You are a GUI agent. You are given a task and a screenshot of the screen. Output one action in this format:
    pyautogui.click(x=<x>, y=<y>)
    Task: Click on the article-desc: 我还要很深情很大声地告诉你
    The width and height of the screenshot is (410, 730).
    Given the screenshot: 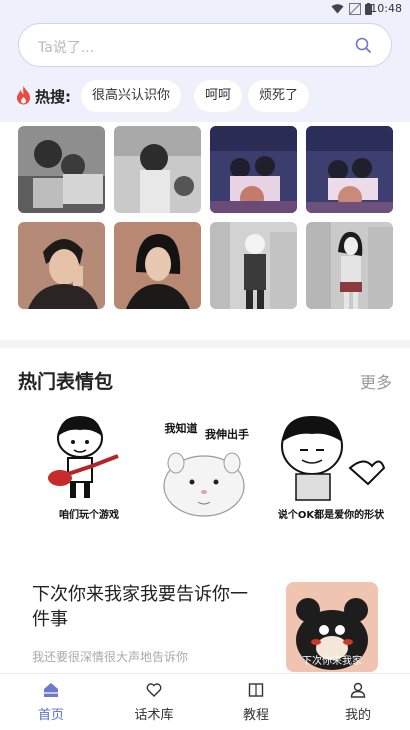 What is the action you would take?
    pyautogui.click(x=110, y=657)
    